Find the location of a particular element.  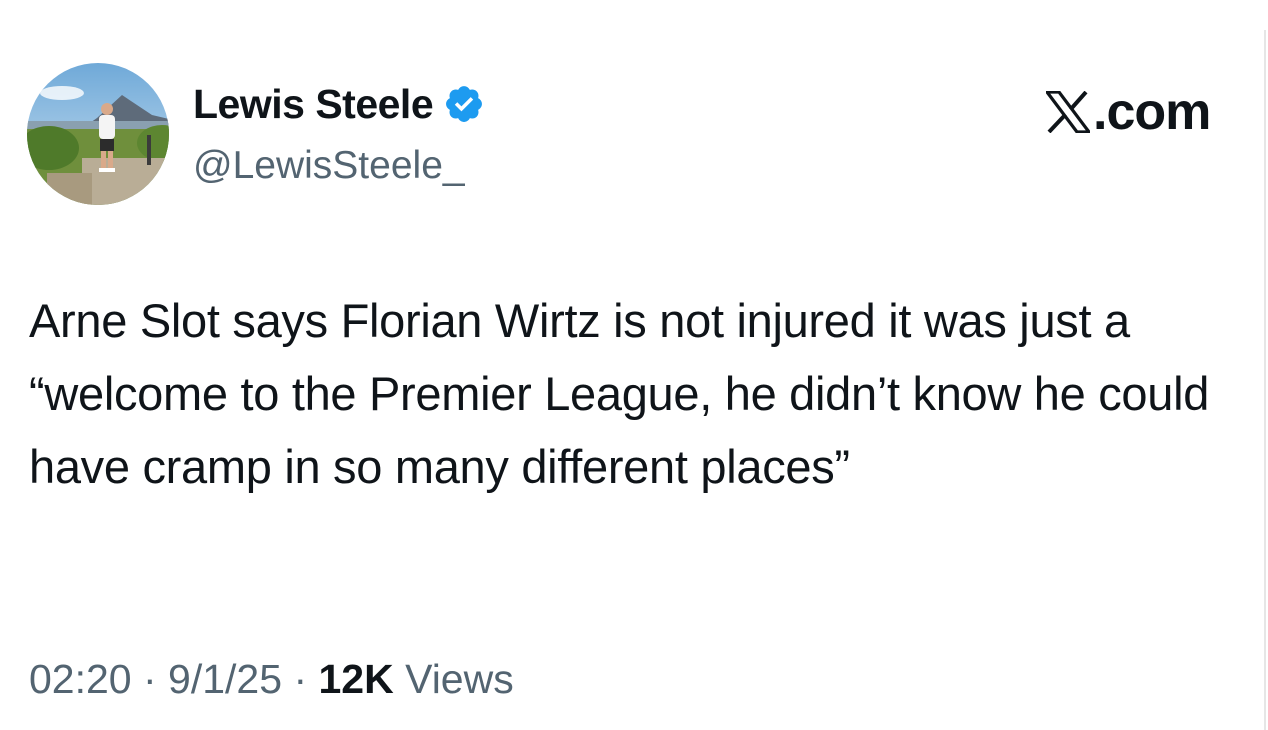

brand-domain-text: .com is located at coordinates (1152, 112).